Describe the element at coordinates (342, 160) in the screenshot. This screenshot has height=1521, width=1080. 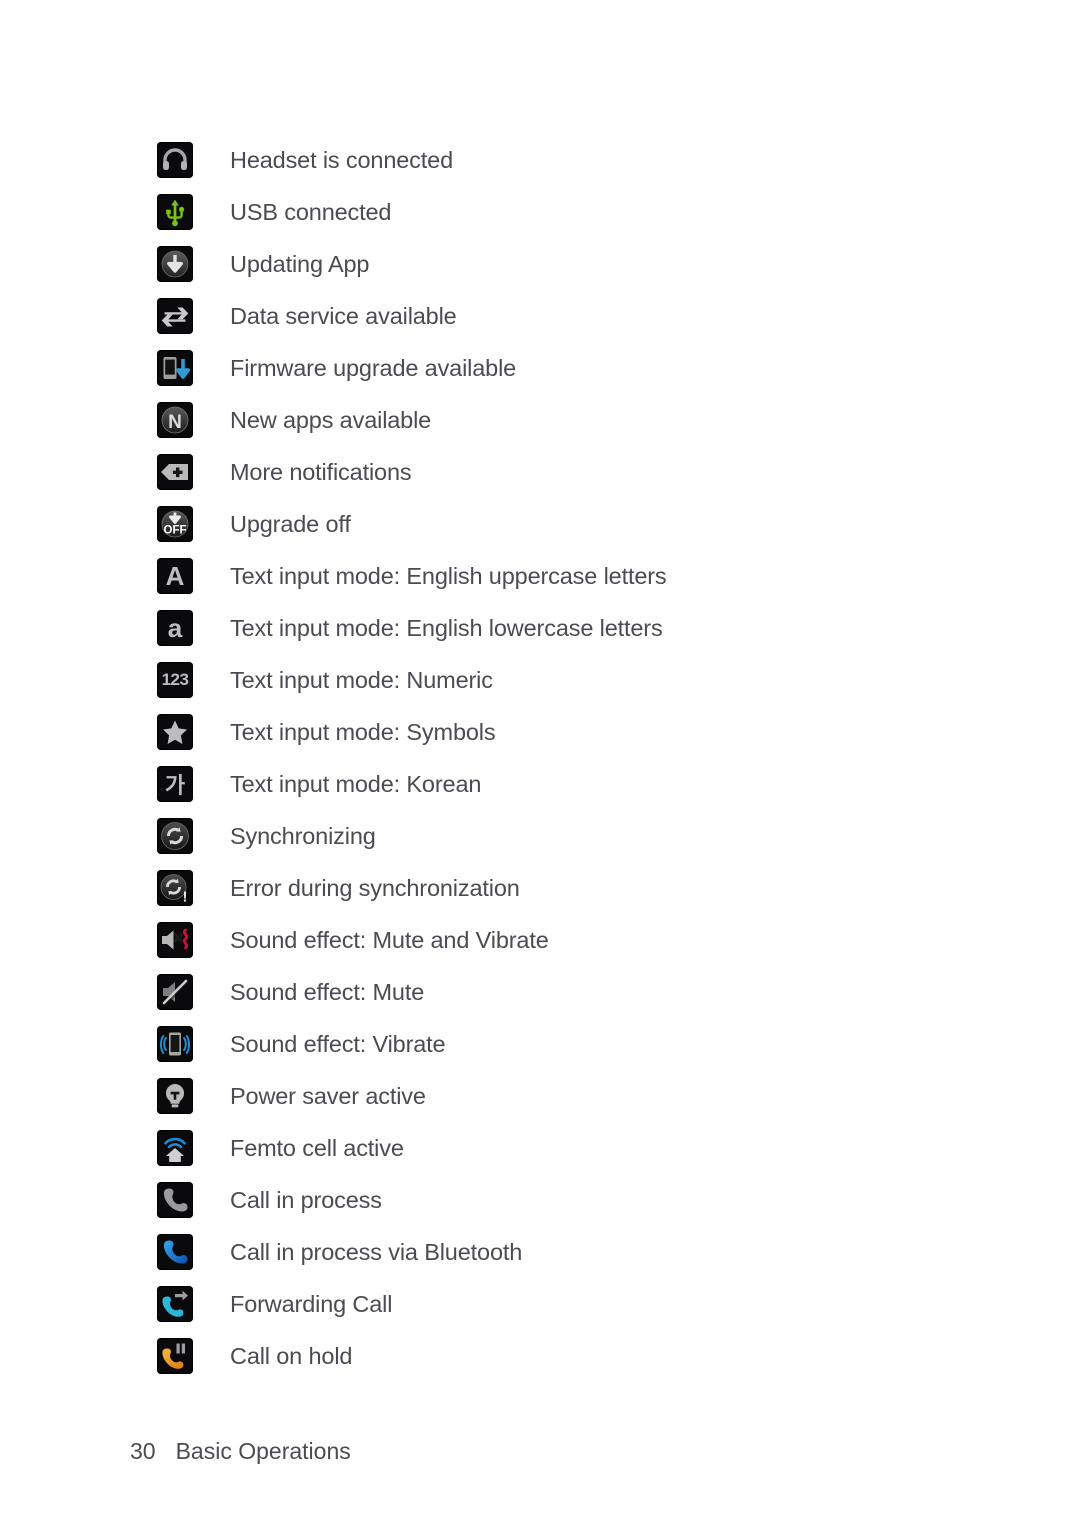
I see `status-icon-label: Headset is connected` at that location.